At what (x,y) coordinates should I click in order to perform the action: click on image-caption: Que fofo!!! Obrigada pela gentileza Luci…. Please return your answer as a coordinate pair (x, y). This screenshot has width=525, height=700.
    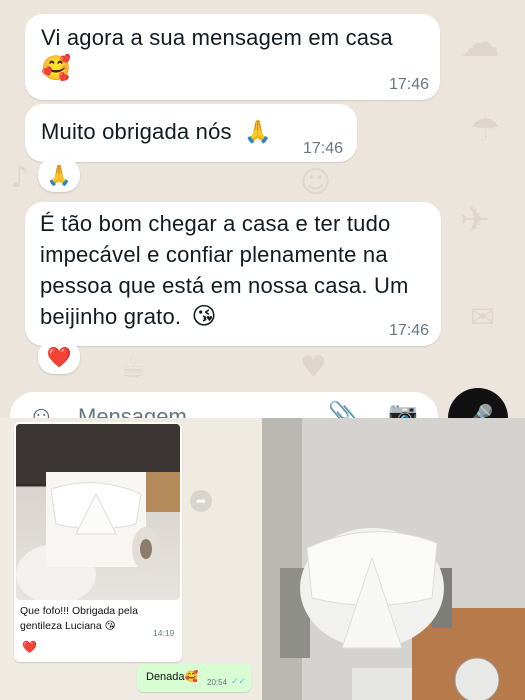
    Looking at the image, I should click on (79, 618).